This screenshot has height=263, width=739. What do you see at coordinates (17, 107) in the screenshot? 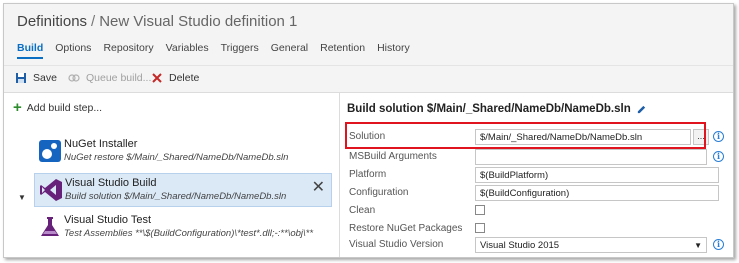
I see `plus-icon: +` at bounding box center [17, 107].